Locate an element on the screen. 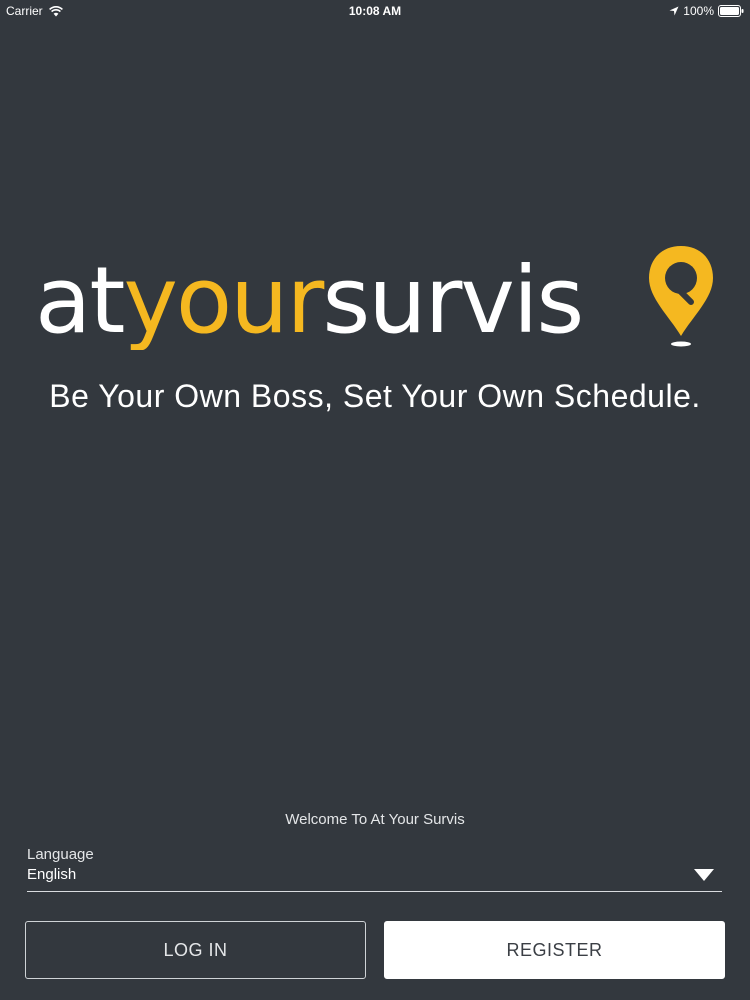  tagline: Be Your Own Boss, Set Your Own Schedule. is located at coordinates (375, 396).